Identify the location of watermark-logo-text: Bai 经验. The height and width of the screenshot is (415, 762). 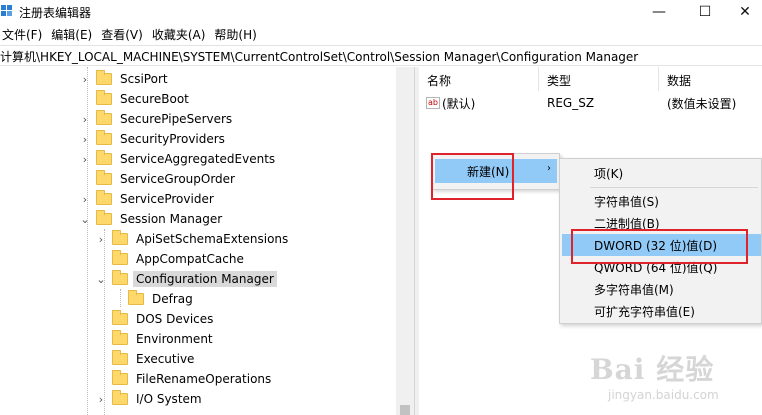
(652, 369).